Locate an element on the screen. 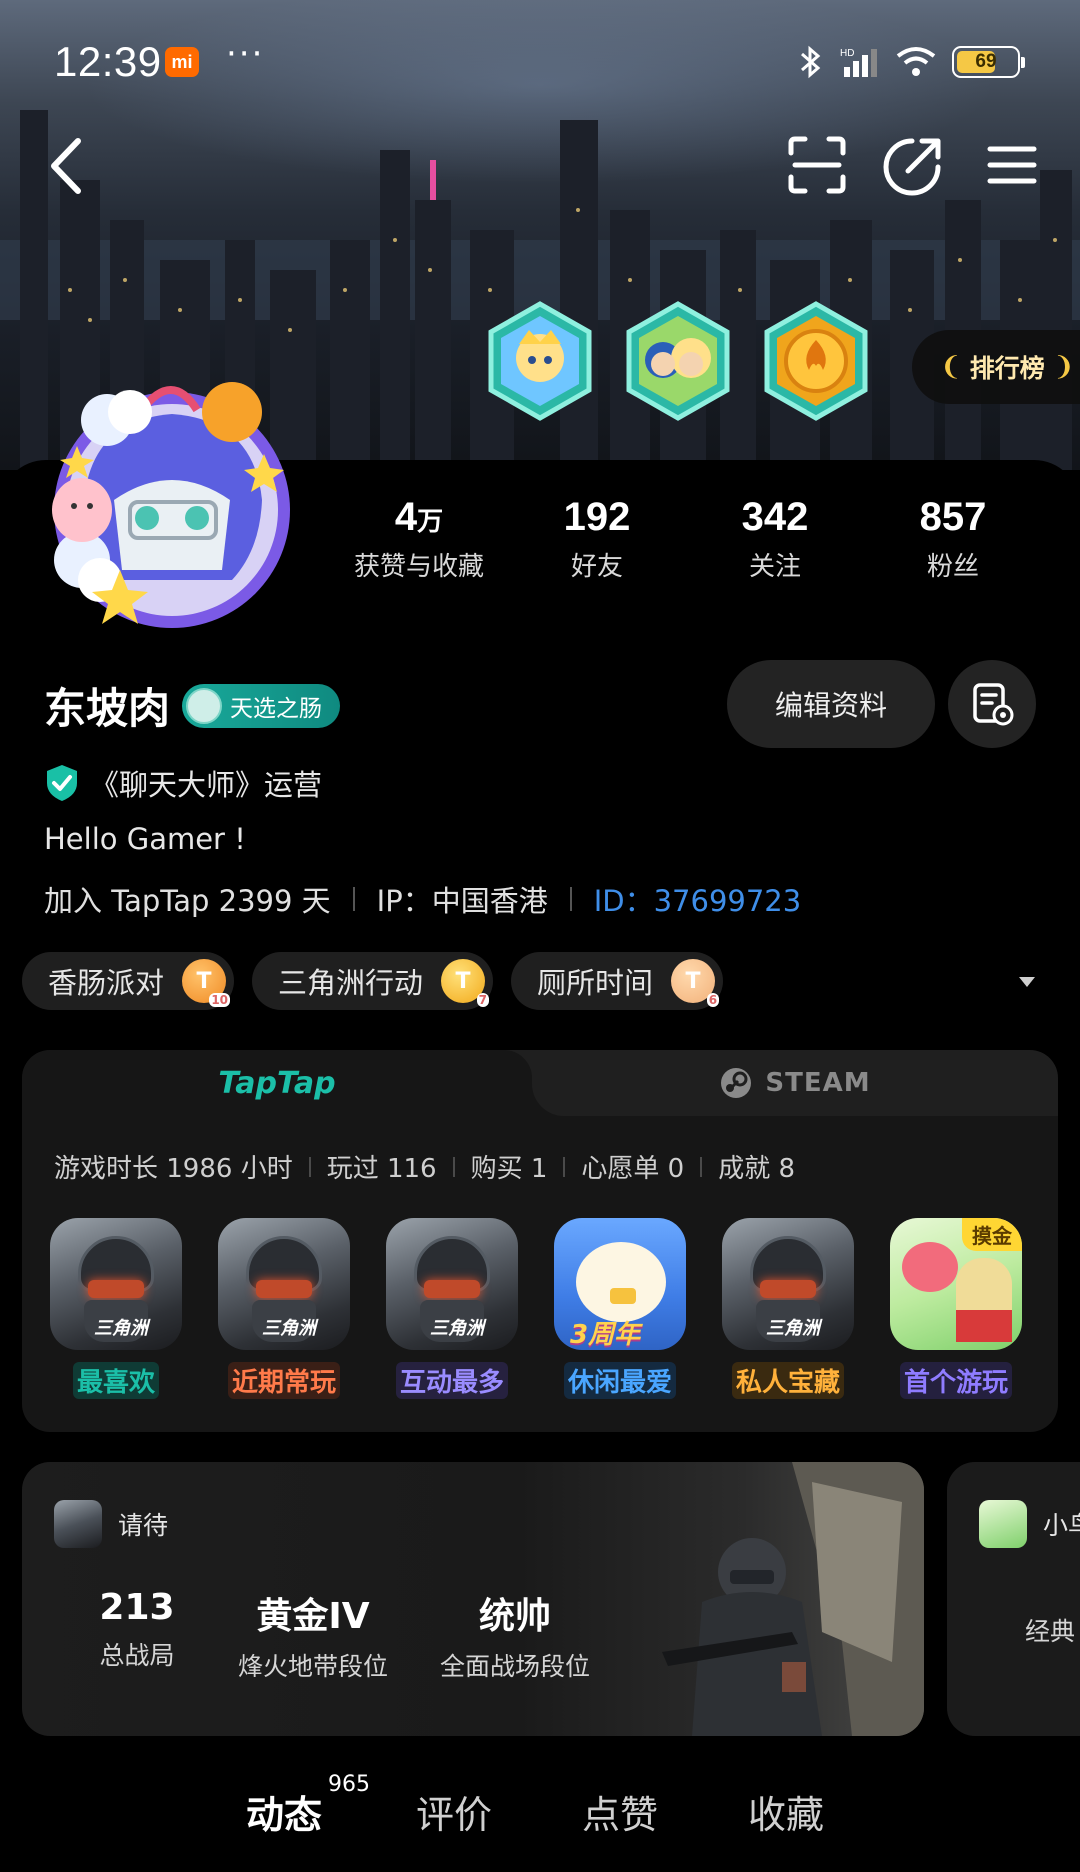  game-tags: 香肠派对 T 10 三角洲行动 T7 厕所时间 T6 is located at coordinates (373, 981).